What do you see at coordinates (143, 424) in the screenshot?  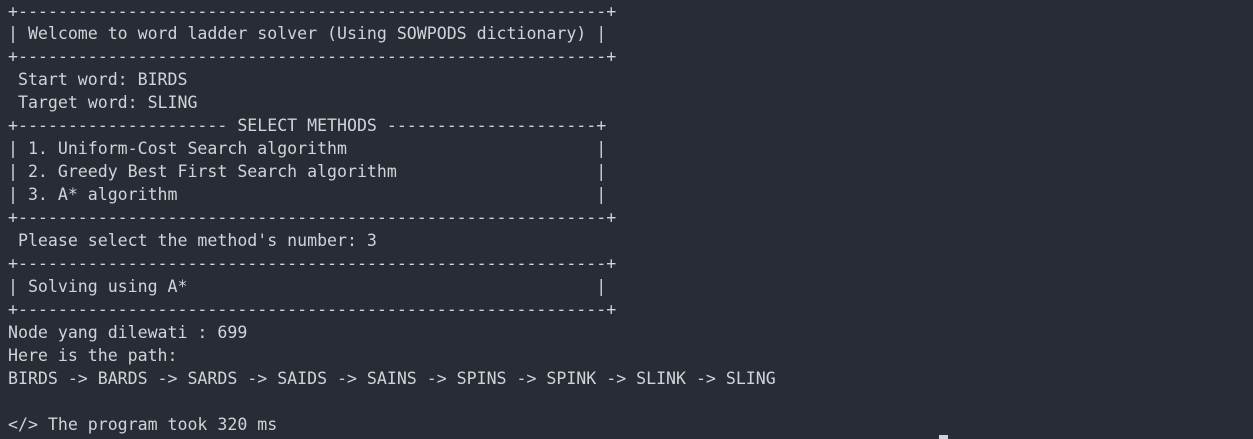 I see `runtime-line: </> The program took 320 ms` at bounding box center [143, 424].